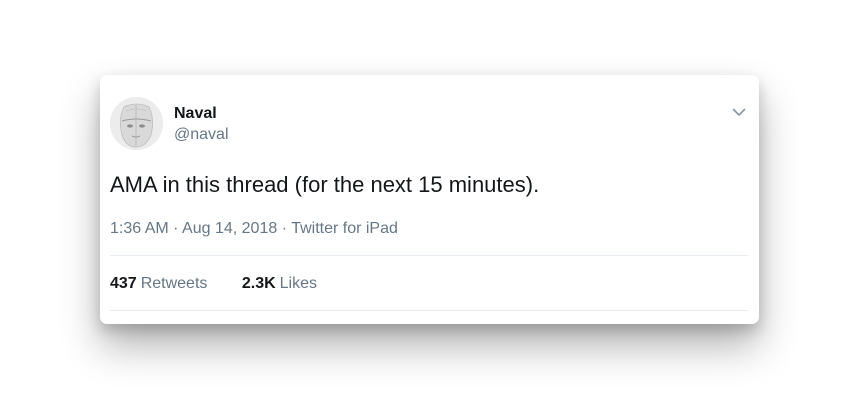 This screenshot has height=400, width=859. What do you see at coordinates (298, 283) in the screenshot?
I see `likes-label: Likes` at bounding box center [298, 283].